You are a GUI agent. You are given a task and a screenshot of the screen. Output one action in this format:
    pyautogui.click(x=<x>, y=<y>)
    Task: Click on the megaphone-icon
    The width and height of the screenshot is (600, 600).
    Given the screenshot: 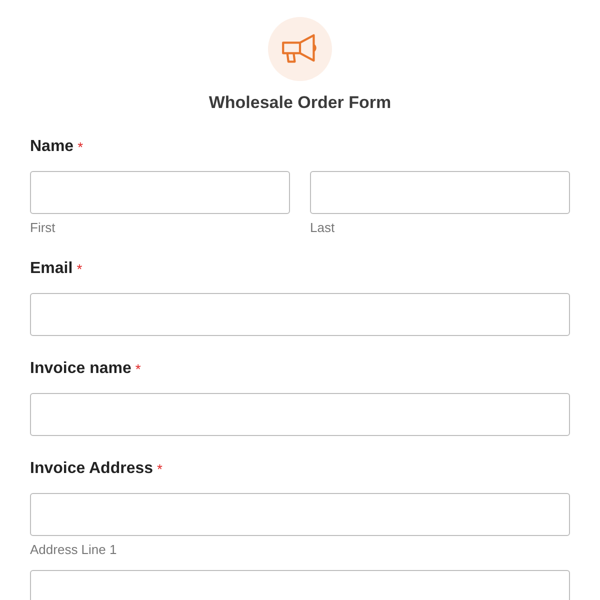 What is the action you would take?
    pyautogui.click(x=300, y=49)
    